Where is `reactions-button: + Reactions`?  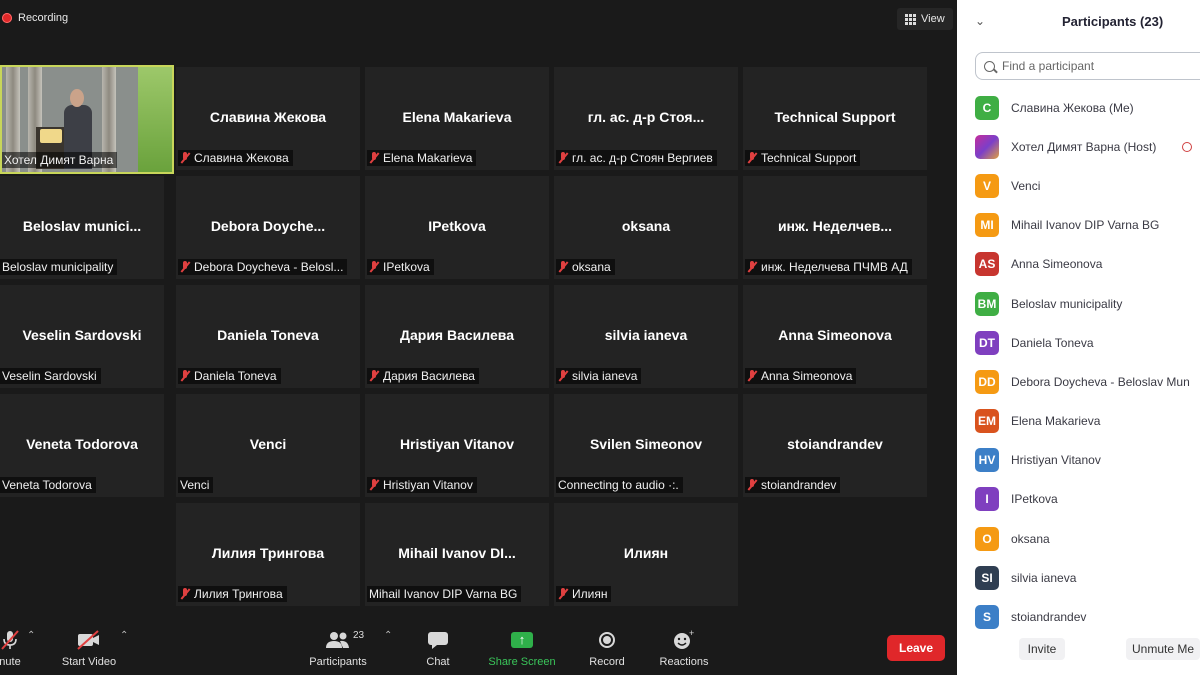
reactions-button: + Reactions is located at coordinates (684, 648).